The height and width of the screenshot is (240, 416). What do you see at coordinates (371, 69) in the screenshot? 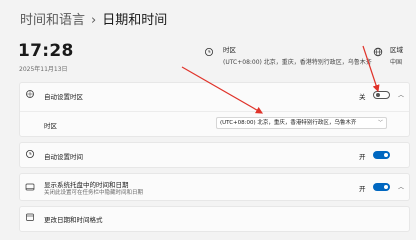
I see `arrow-to-toggle` at bounding box center [371, 69].